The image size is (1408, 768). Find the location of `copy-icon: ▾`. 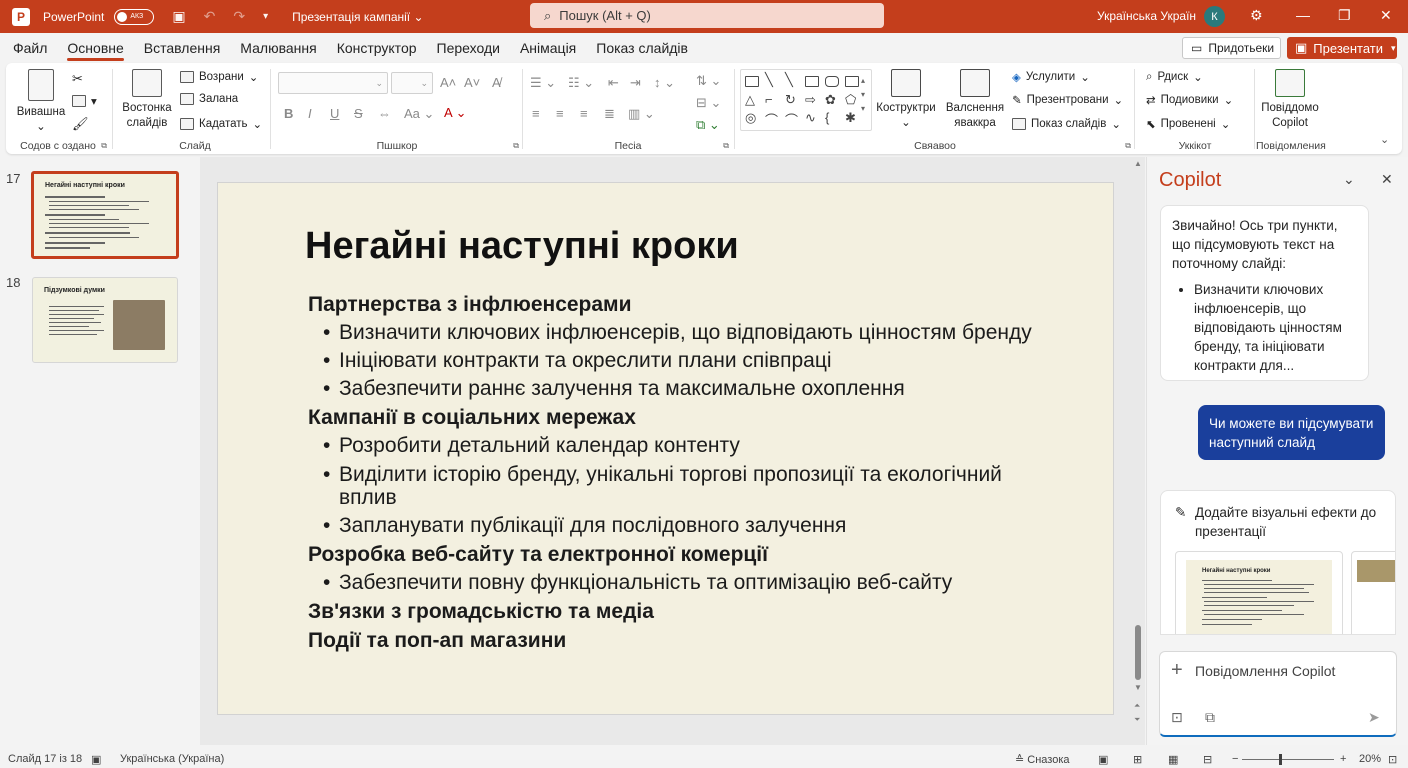

copy-icon: ▾ is located at coordinates (84, 101).